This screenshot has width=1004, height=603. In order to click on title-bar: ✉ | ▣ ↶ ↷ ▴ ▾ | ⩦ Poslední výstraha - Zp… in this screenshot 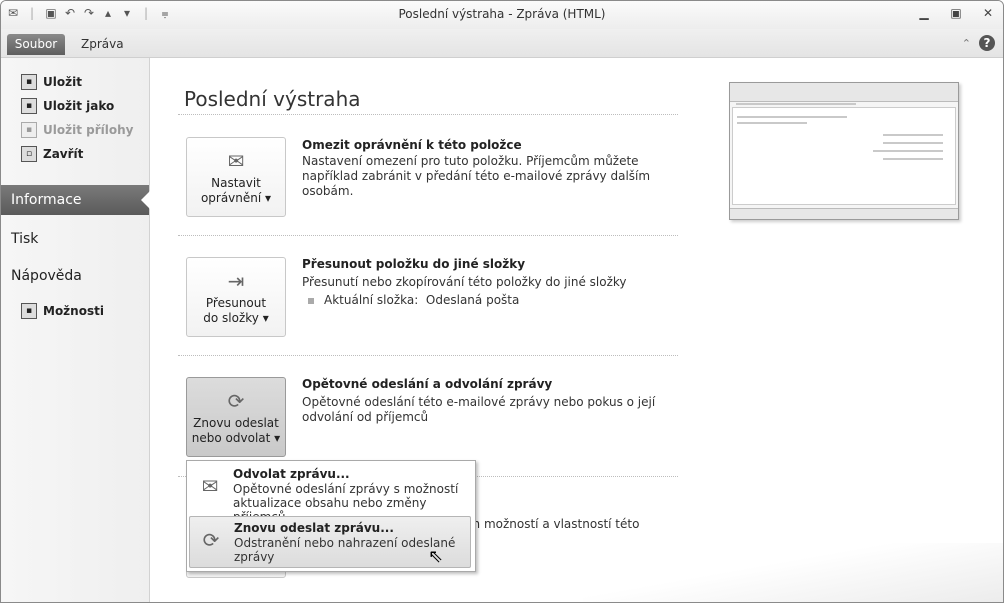, I will do `click(502, 15)`.